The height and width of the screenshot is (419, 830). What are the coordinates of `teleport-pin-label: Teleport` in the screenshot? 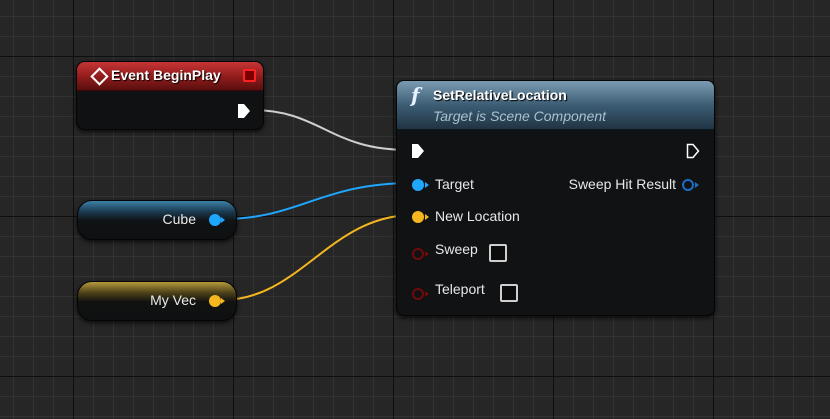 It's located at (460, 289).